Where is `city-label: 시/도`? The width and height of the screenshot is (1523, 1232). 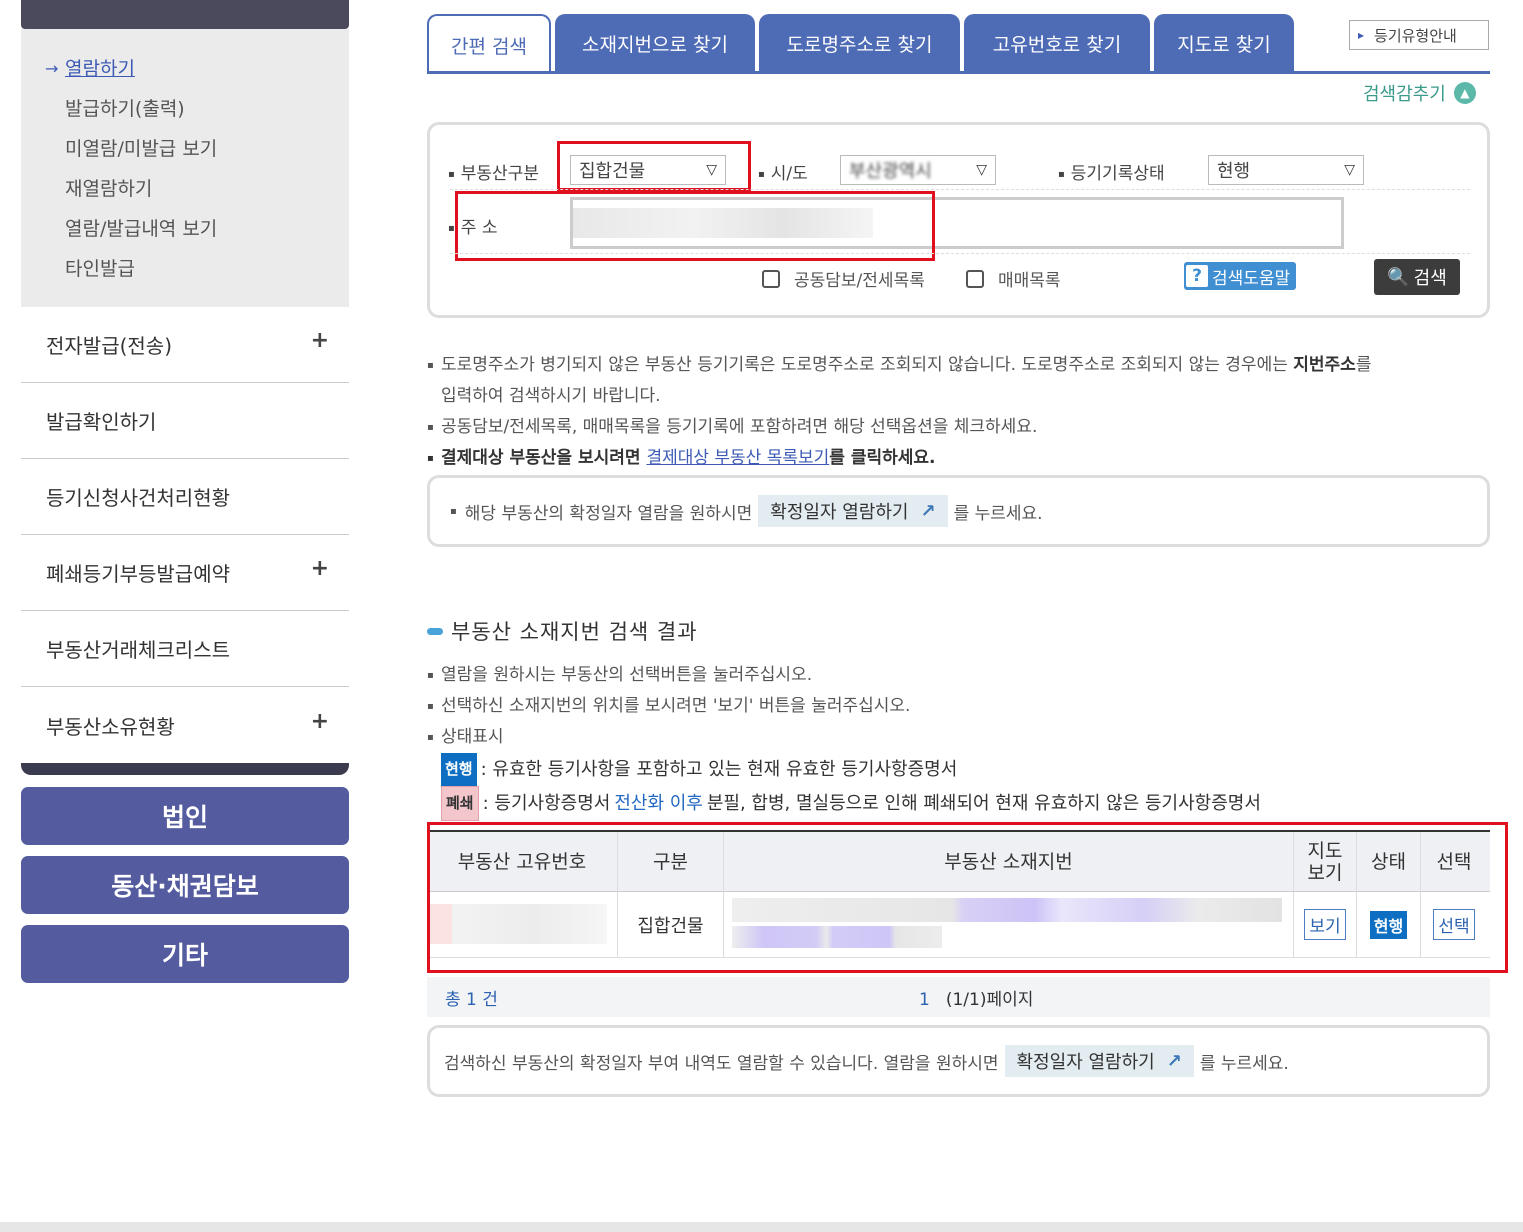 city-label: 시/도 is located at coordinates (783, 171).